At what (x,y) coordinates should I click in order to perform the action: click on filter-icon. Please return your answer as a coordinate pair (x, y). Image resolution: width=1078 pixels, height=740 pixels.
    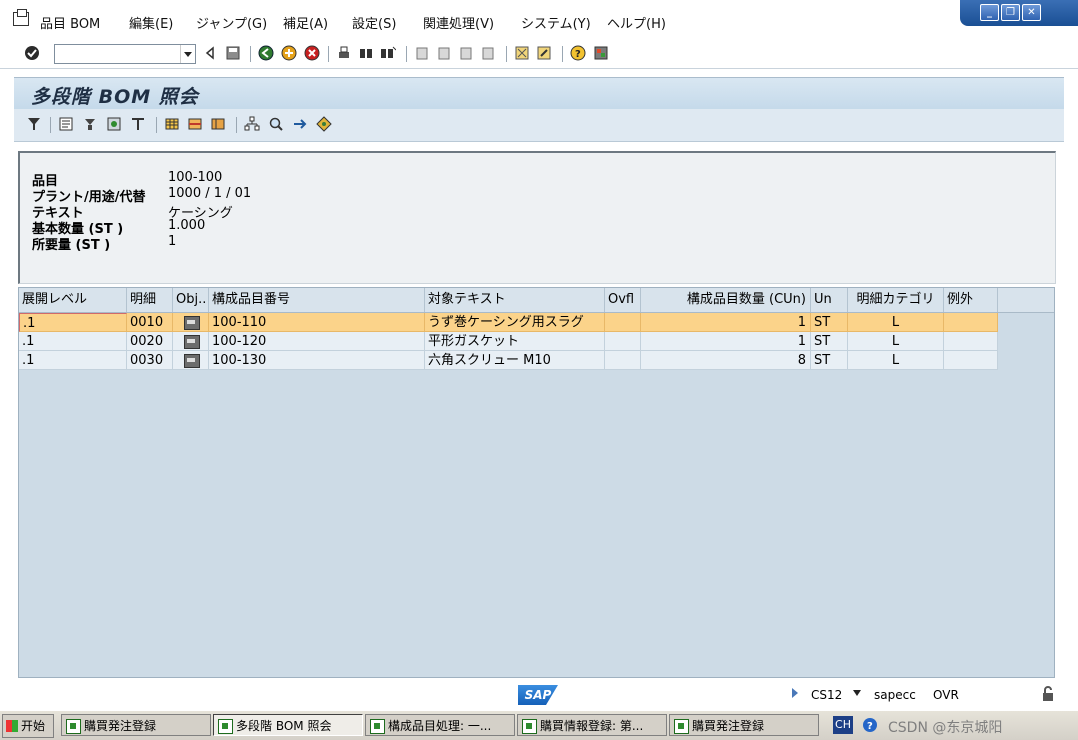
    Looking at the image, I should click on (34, 124).